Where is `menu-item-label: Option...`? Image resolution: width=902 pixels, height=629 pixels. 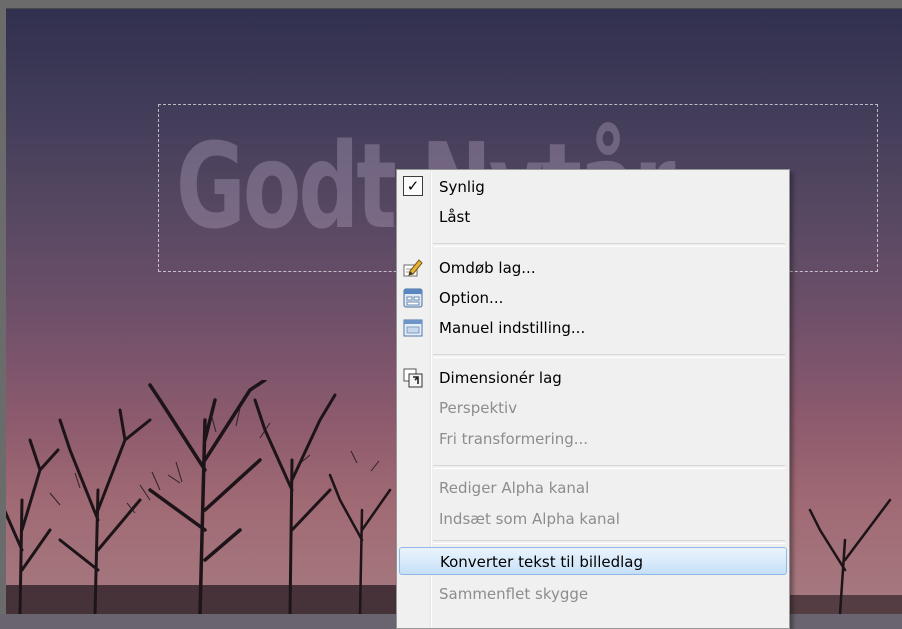 menu-item-label: Option... is located at coordinates (471, 298).